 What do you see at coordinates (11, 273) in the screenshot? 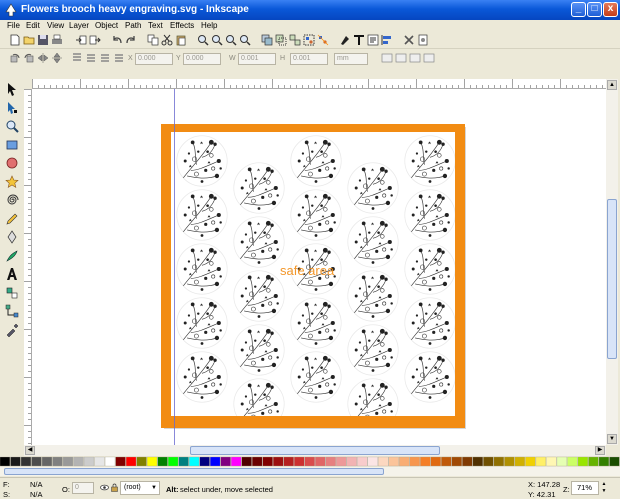
I see `text-tool-icon` at bounding box center [11, 273].